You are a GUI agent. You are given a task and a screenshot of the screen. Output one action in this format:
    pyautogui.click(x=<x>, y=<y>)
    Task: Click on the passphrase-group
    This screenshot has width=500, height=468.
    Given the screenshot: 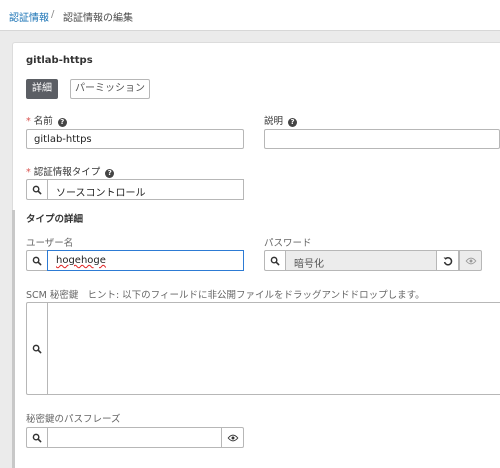 What is the action you would take?
    pyautogui.click(x=135, y=437)
    